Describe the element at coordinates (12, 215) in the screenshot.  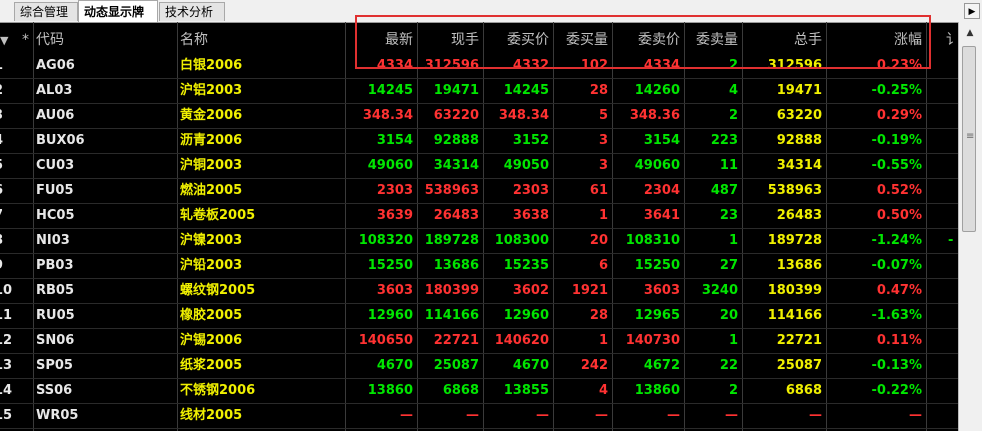
I see `row-number: 7` at that location.